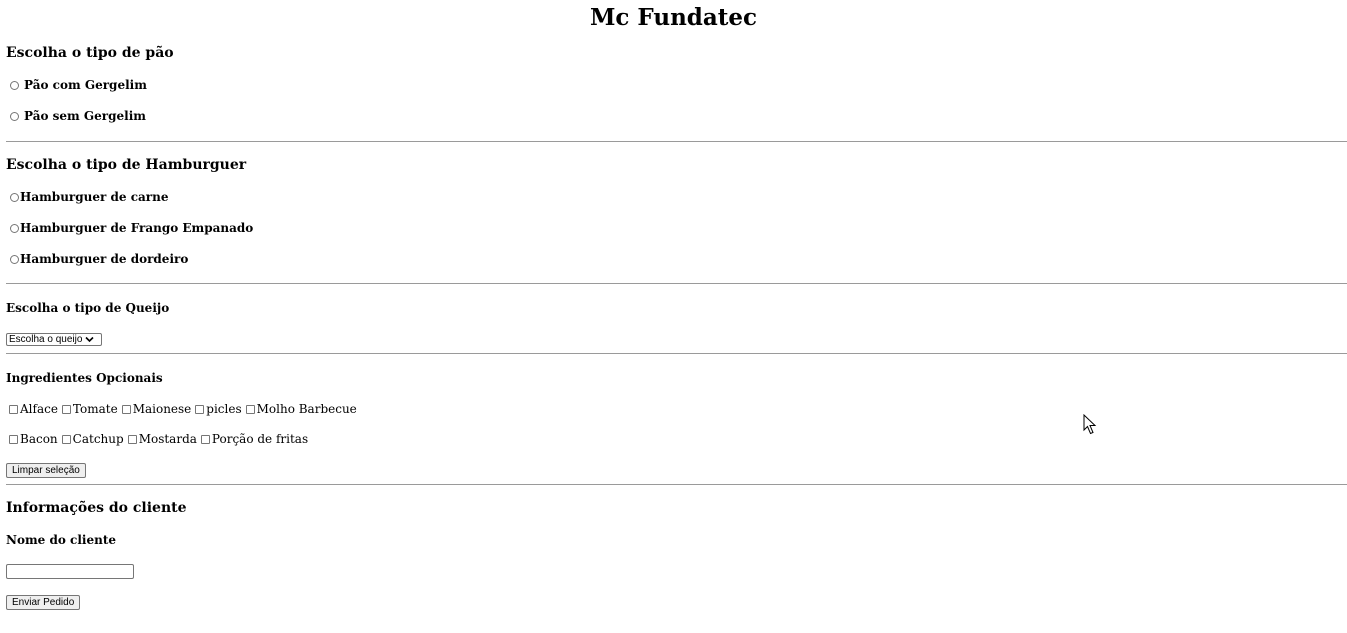  What do you see at coordinates (39, 409) in the screenshot?
I see `extra-option-label: Alface` at bounding box center [39, 409].